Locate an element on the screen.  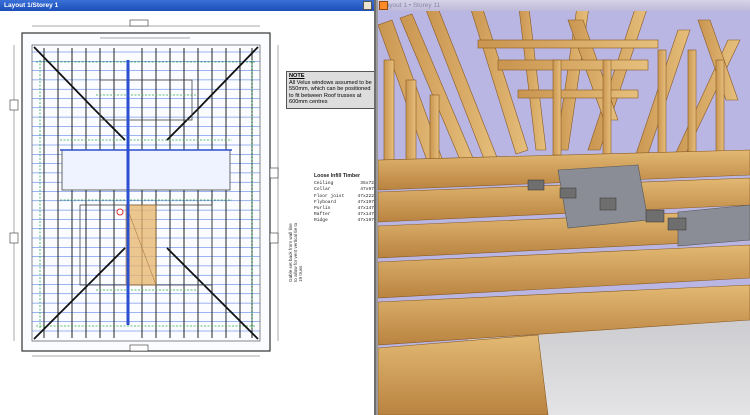
view3d-window-icon is located at coordinates (383, 5).